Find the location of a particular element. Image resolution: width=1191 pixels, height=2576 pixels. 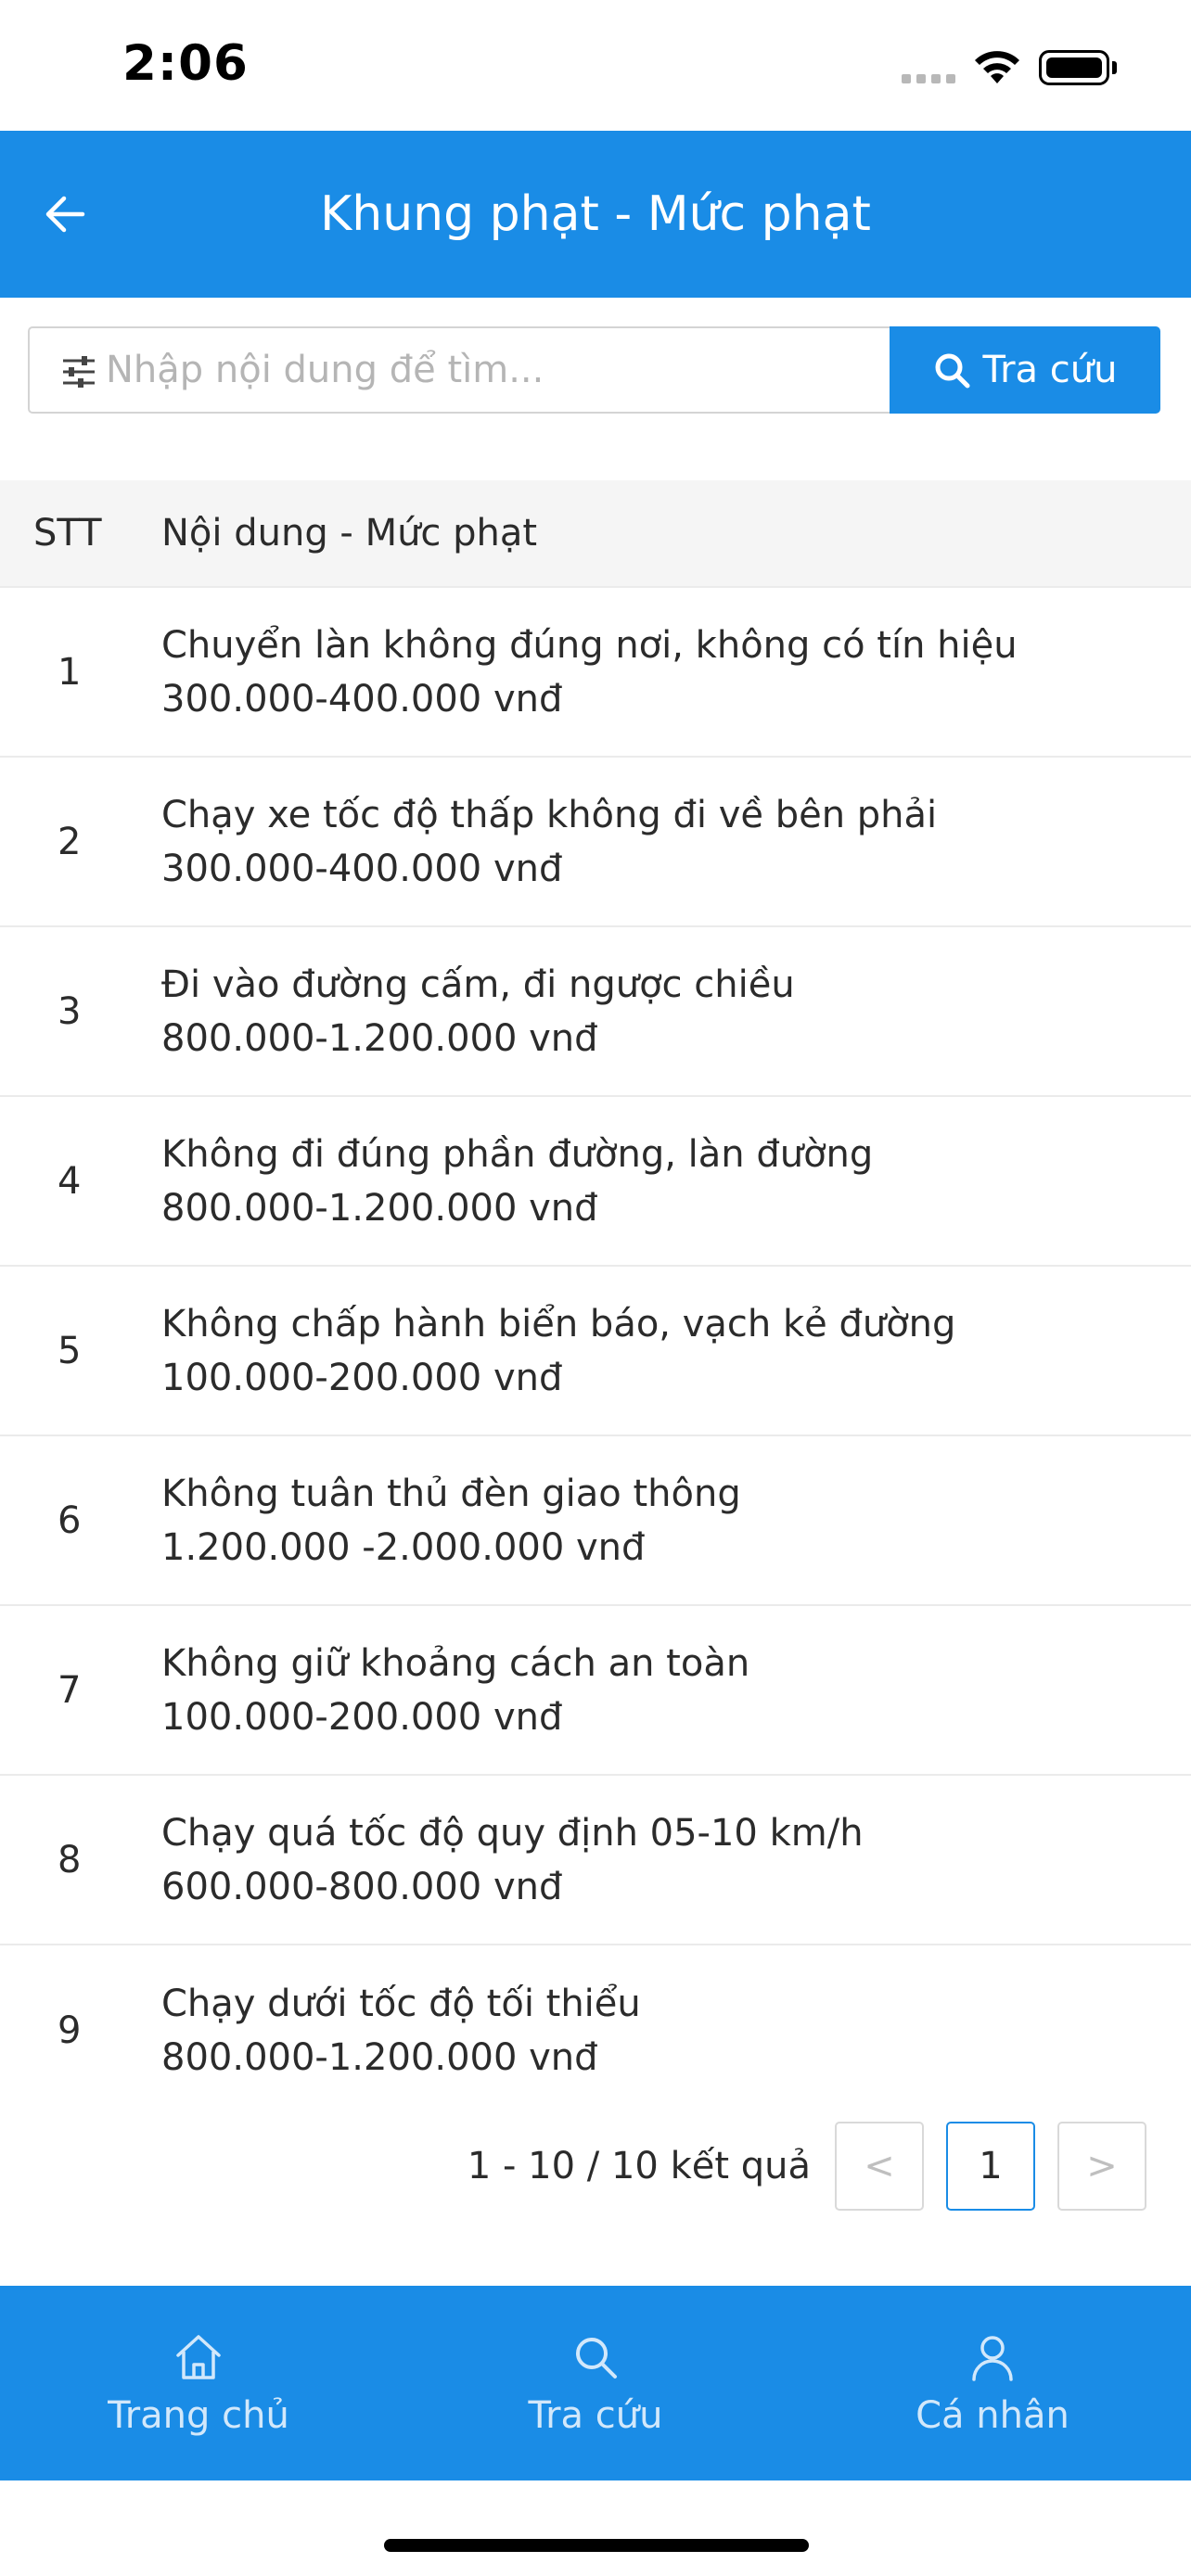

row-stt: 9 is located at coordinates (70, 2031).